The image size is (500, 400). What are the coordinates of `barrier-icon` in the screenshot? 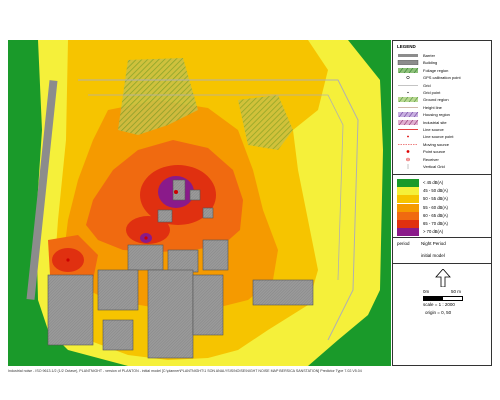 It's located at (408, 55).